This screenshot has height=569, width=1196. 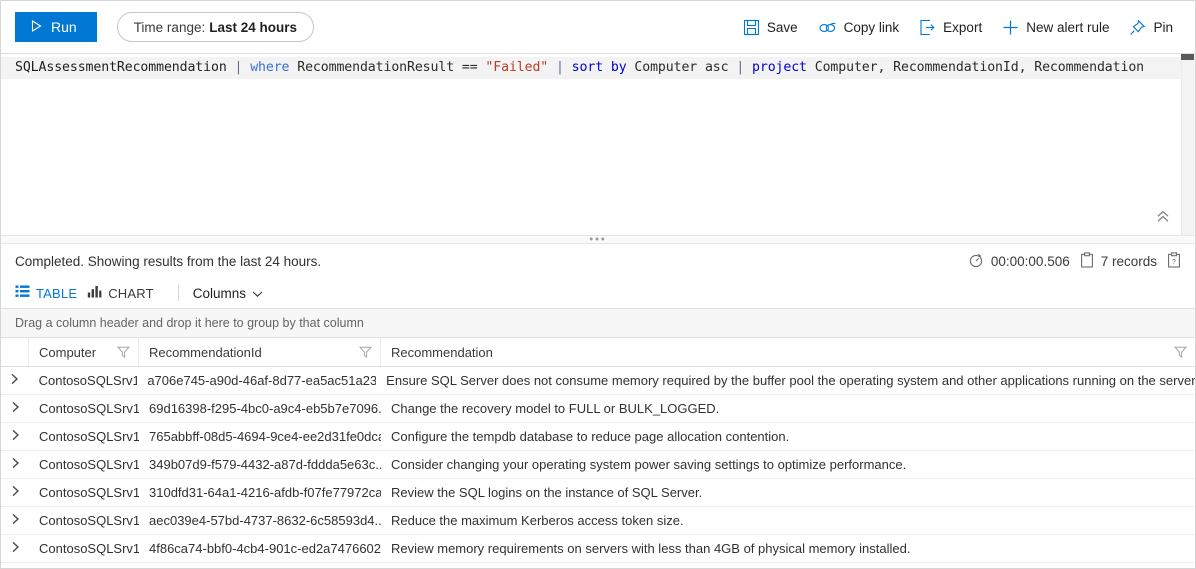 What do you see at coordinates (1087, 261) in the screenshot?
I see `clipboard-icon` at bounding box center [1087, 261].